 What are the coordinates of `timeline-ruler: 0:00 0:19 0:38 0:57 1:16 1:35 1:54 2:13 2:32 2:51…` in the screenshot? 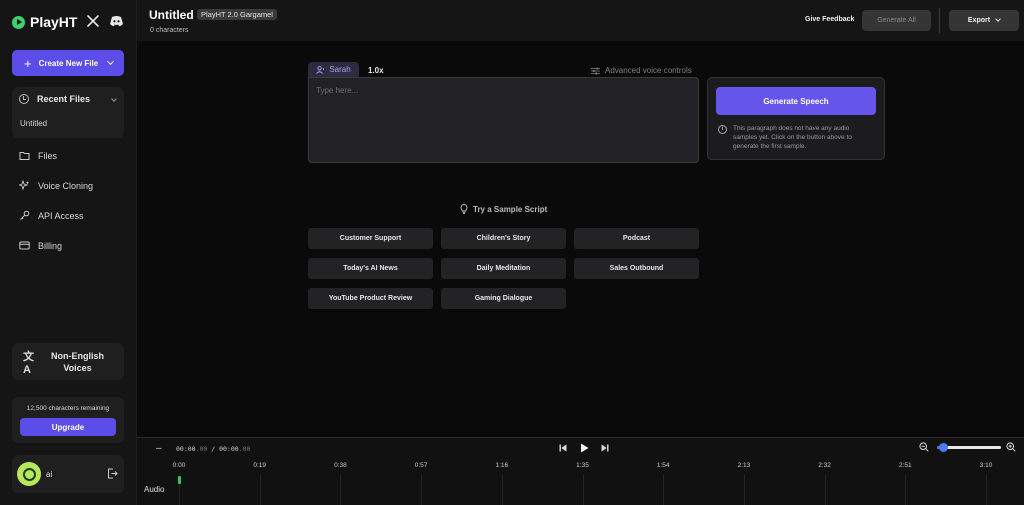 It's located at (598, 483).